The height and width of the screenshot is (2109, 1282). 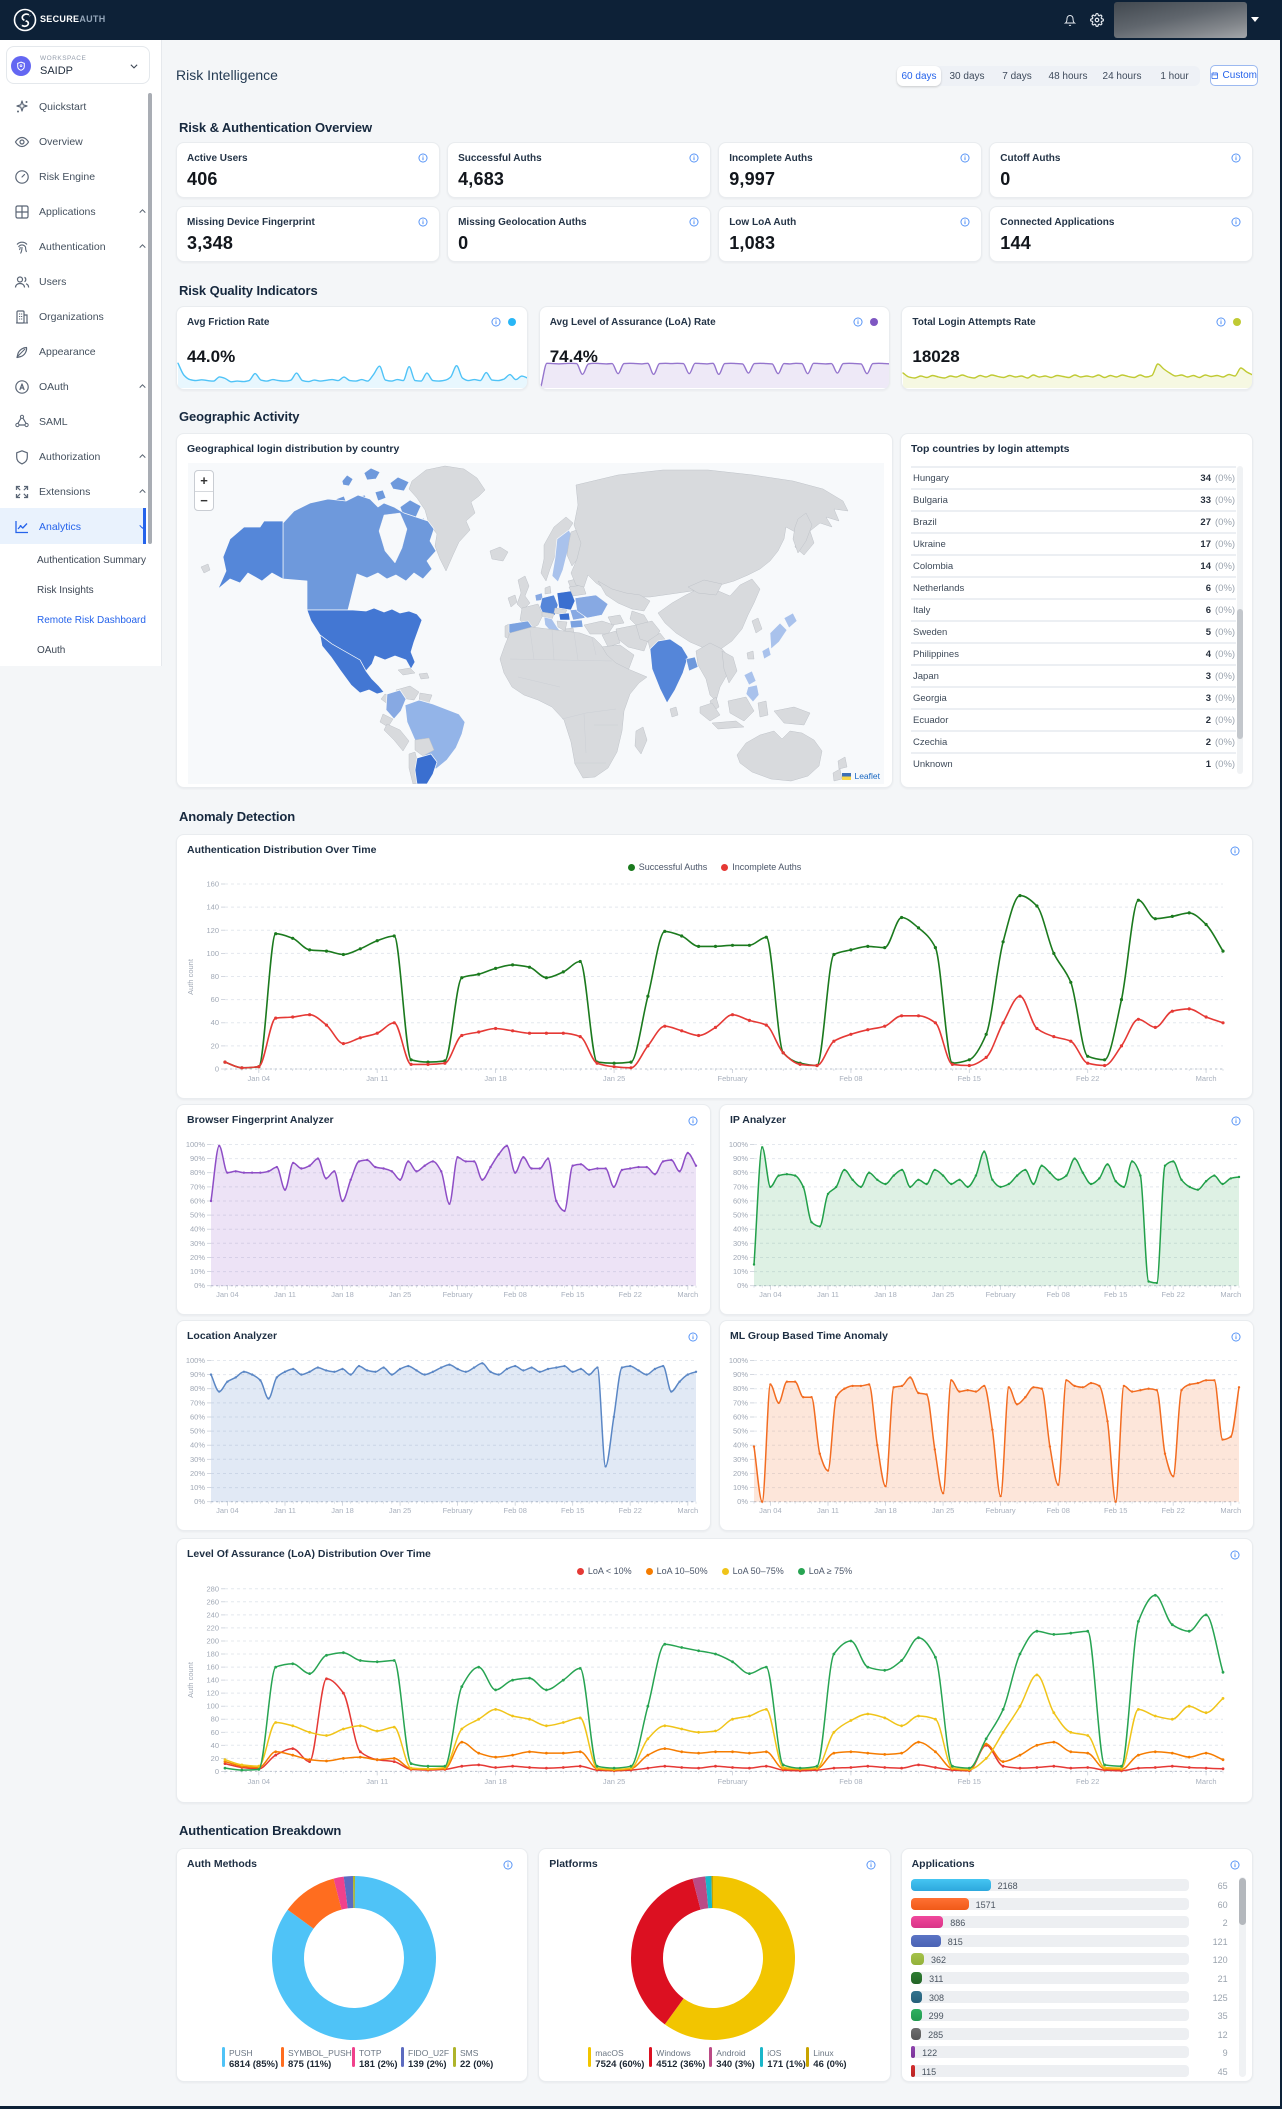 What do you see at coordinates (212, 1641) in the screenshot?
I see `svg-text: 200` at bounding box center [212, 1641].